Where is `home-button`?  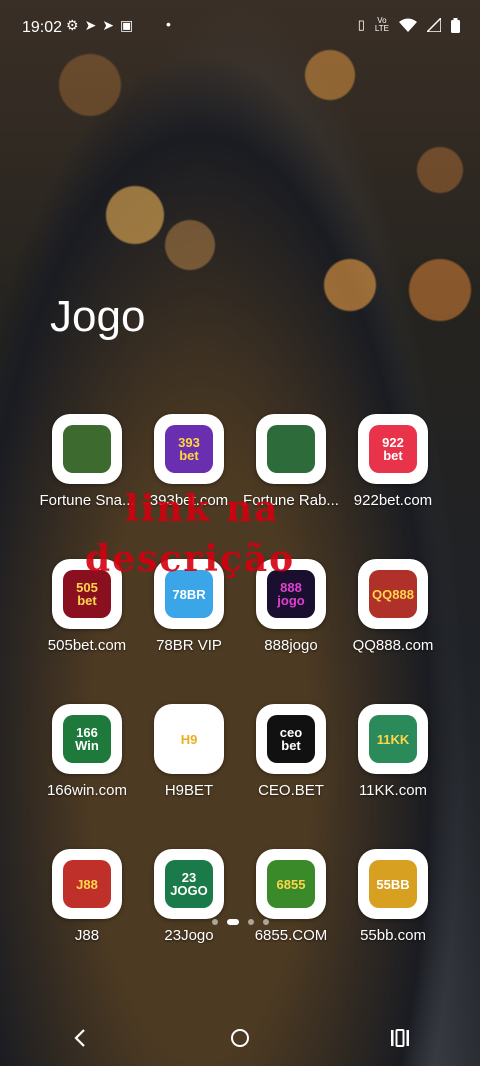
home-button is located at coordinates (240, 1038).